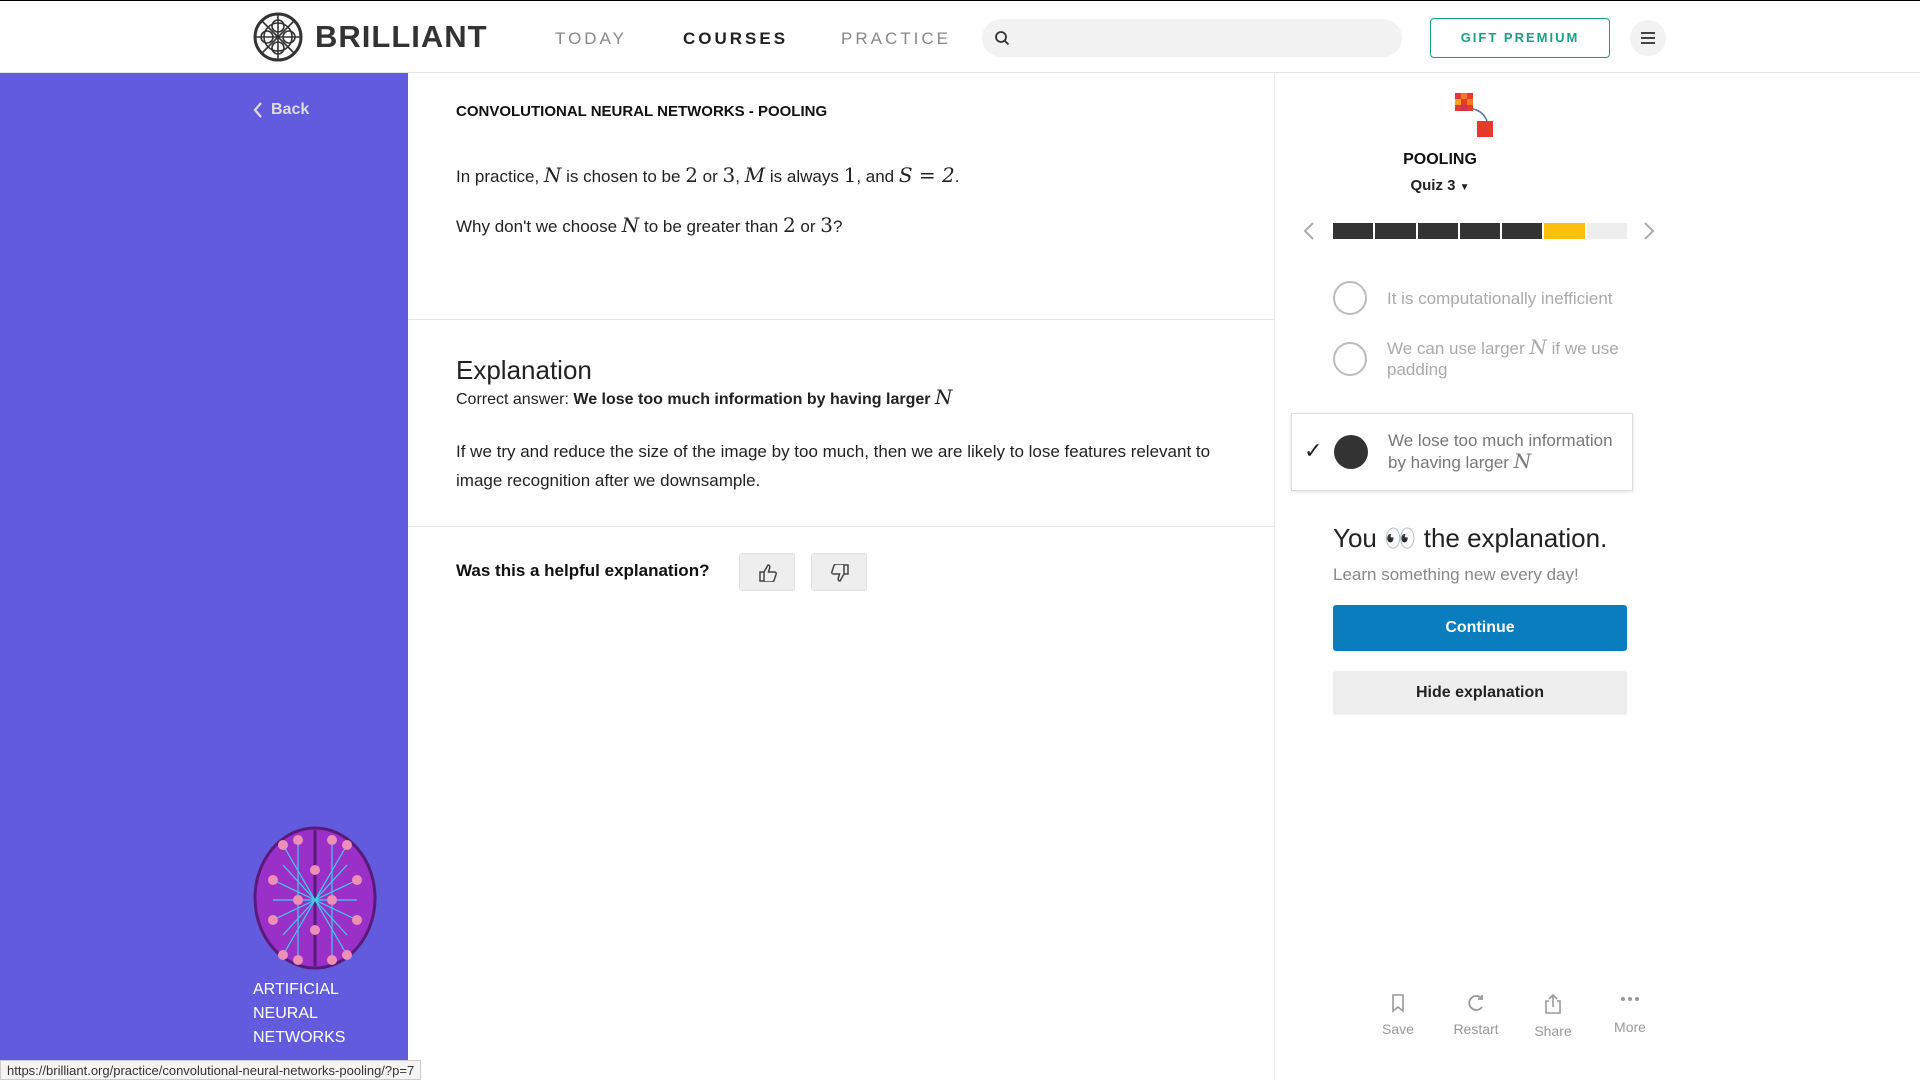  I want to click on result-heading-part: the explanation., so click(1515, 538).